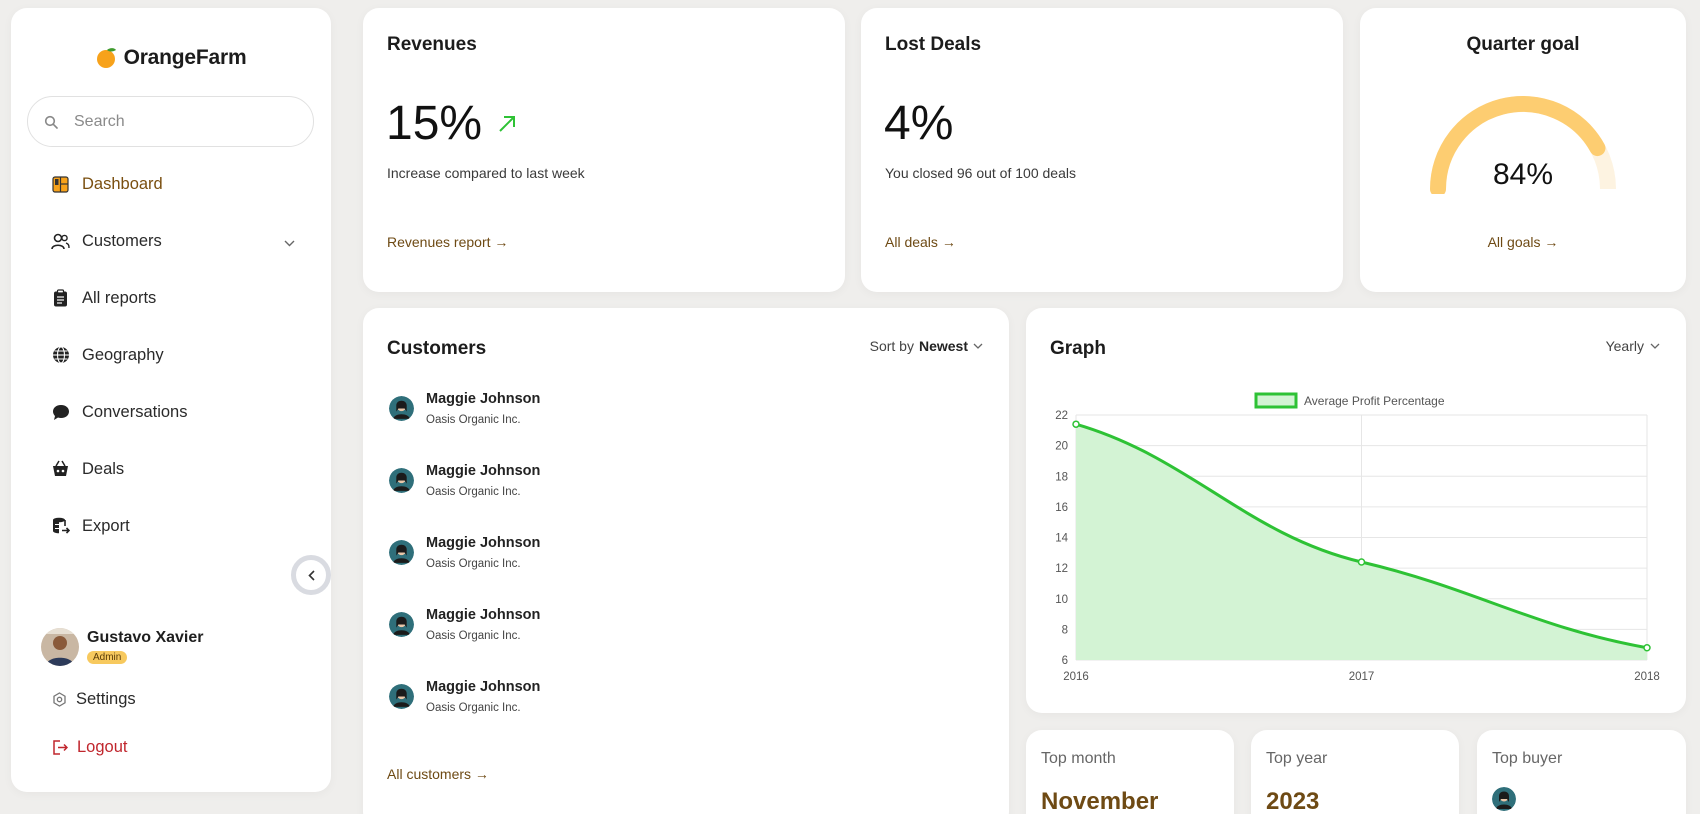  I want to click on sidebar-item-customers: Customers, so click(106, 241).